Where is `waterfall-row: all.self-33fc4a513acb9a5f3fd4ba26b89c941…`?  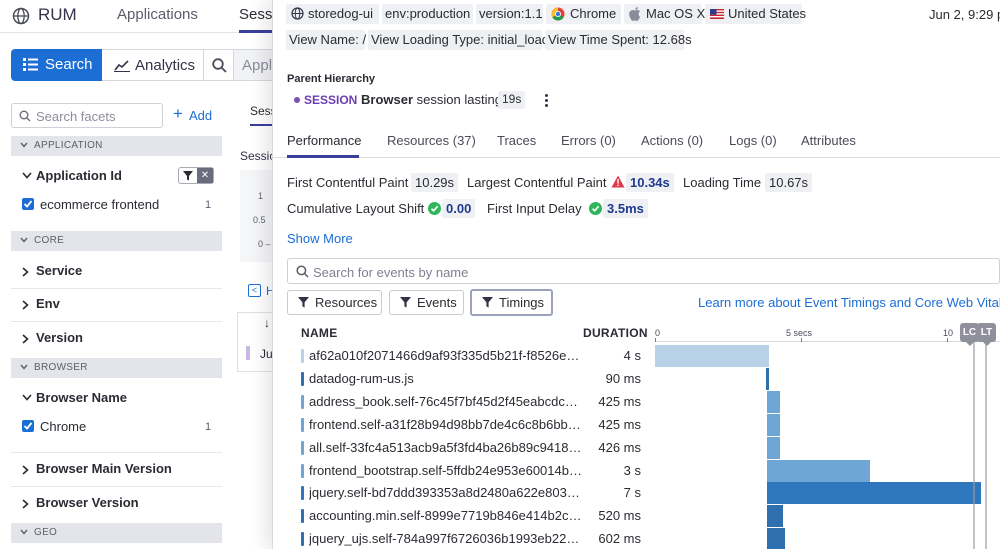 waterfall-row: all.self-33fc4a513acb9a5f3fd4ba26b89c941… is located at coordinates (646, 448).